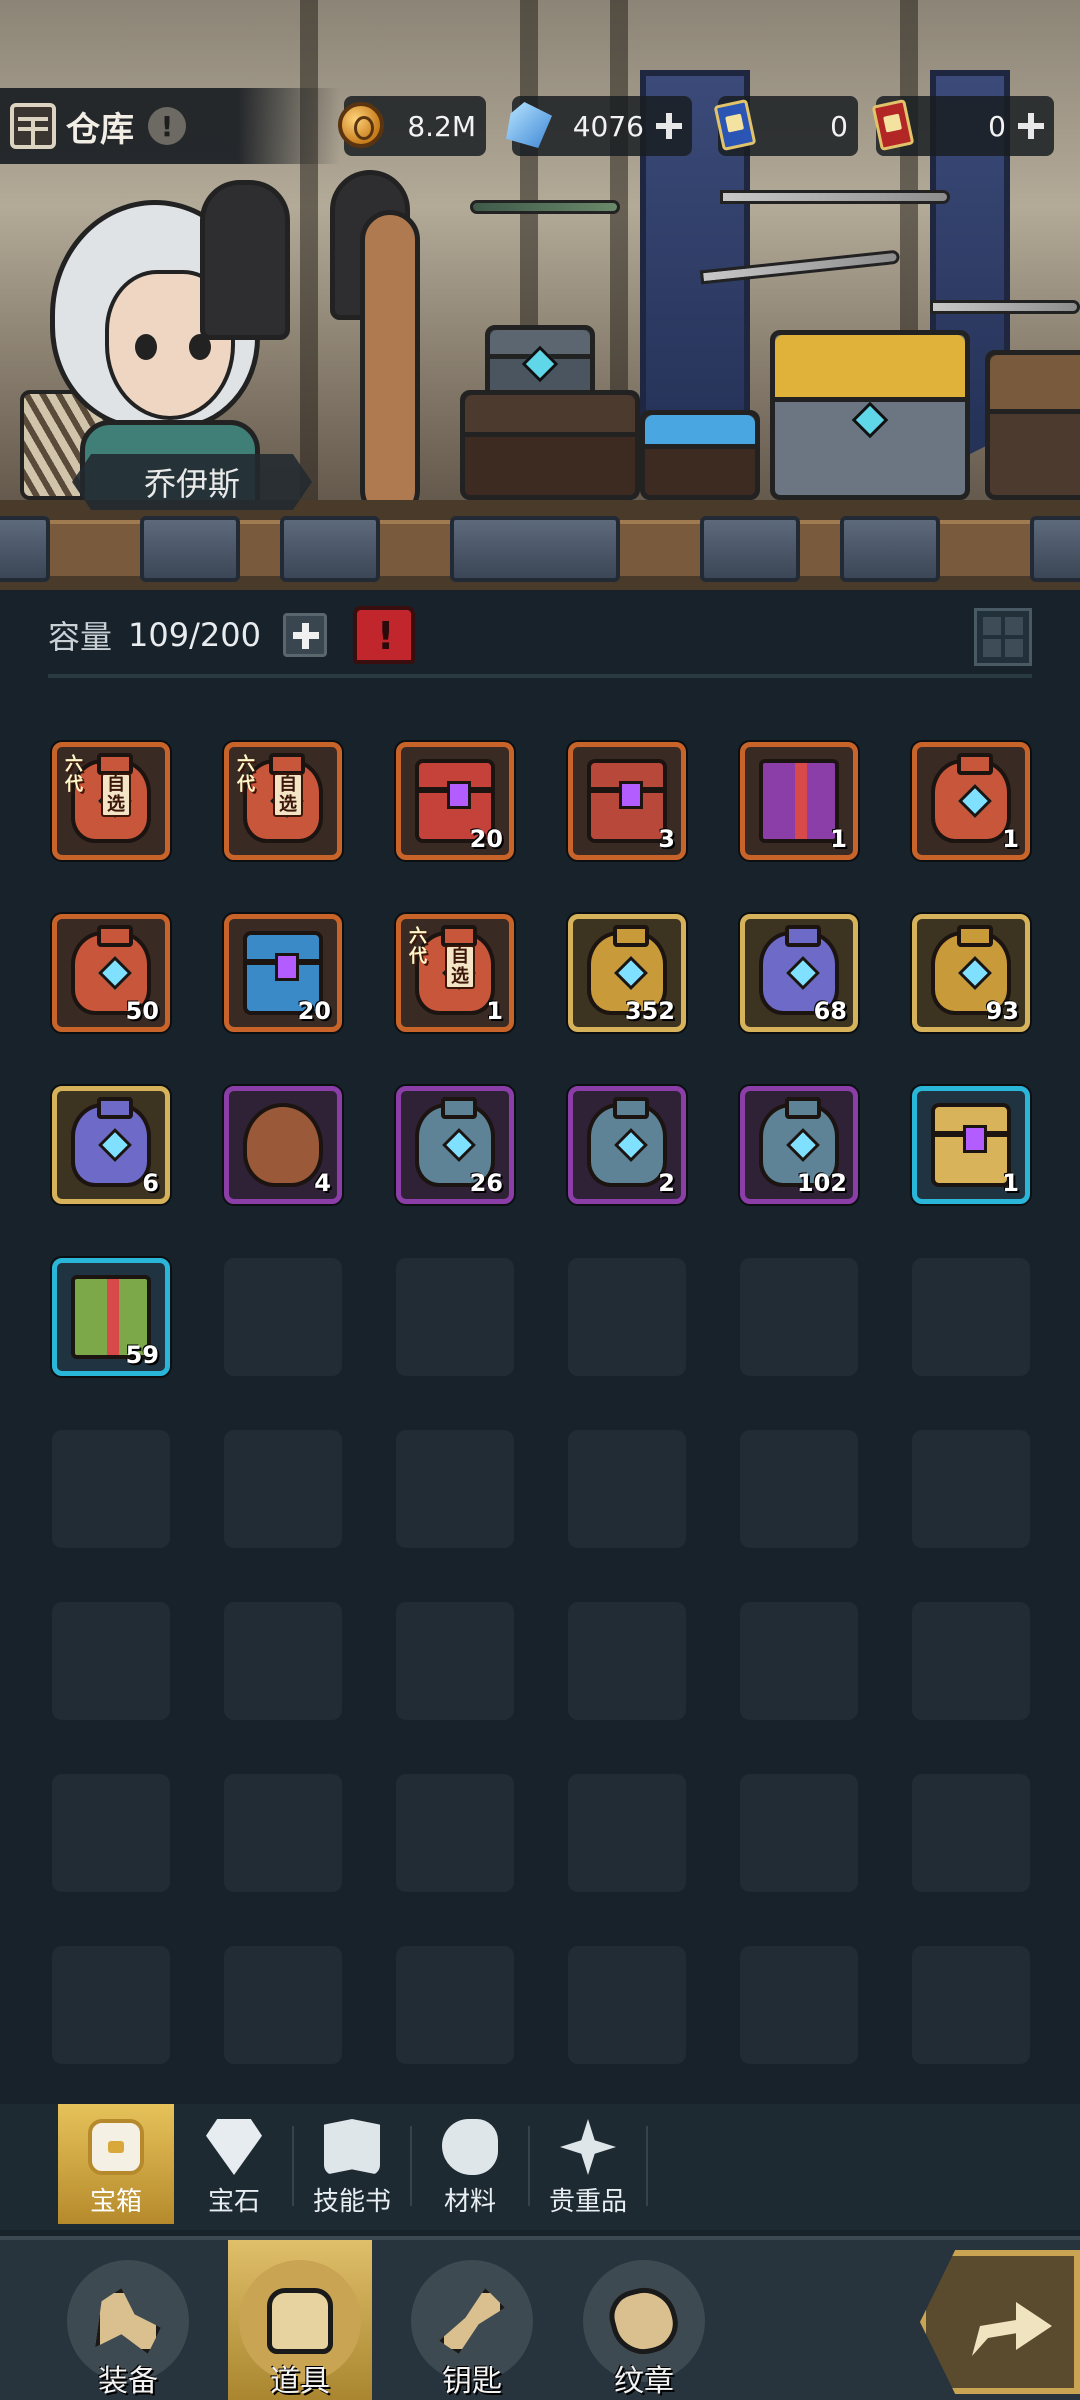 The image size is (1080, 2400). I want to click on character-name-tag: 乔伊斯, so click(192, 482).